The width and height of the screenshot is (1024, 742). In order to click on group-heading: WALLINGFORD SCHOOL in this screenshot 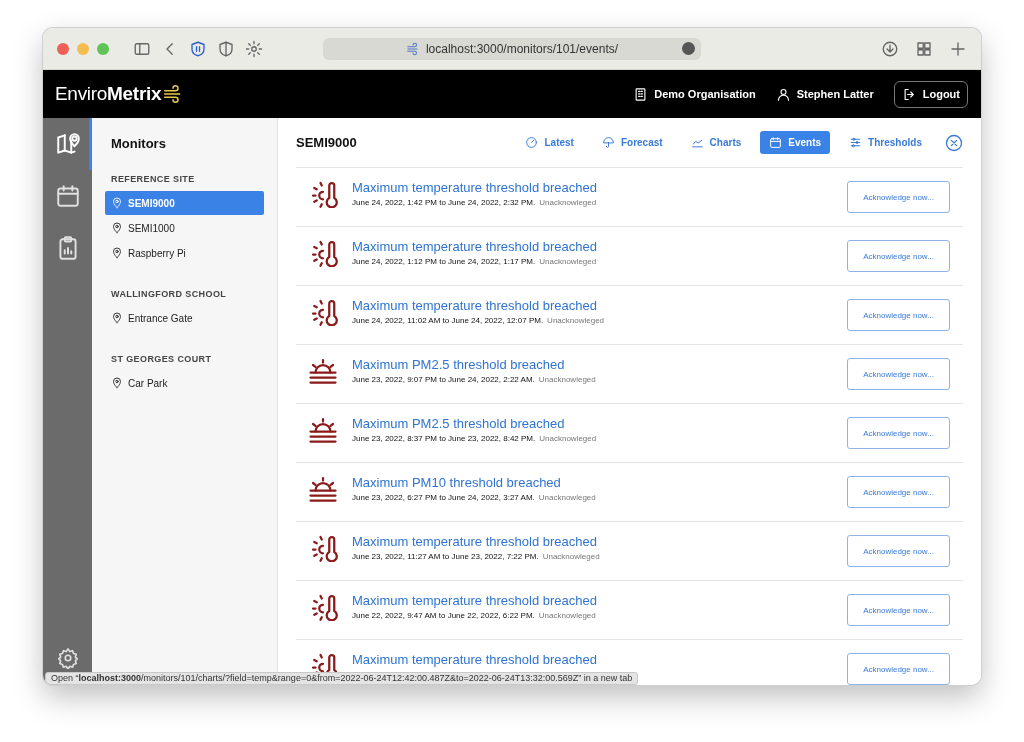, I will do `click(169, 294)`.